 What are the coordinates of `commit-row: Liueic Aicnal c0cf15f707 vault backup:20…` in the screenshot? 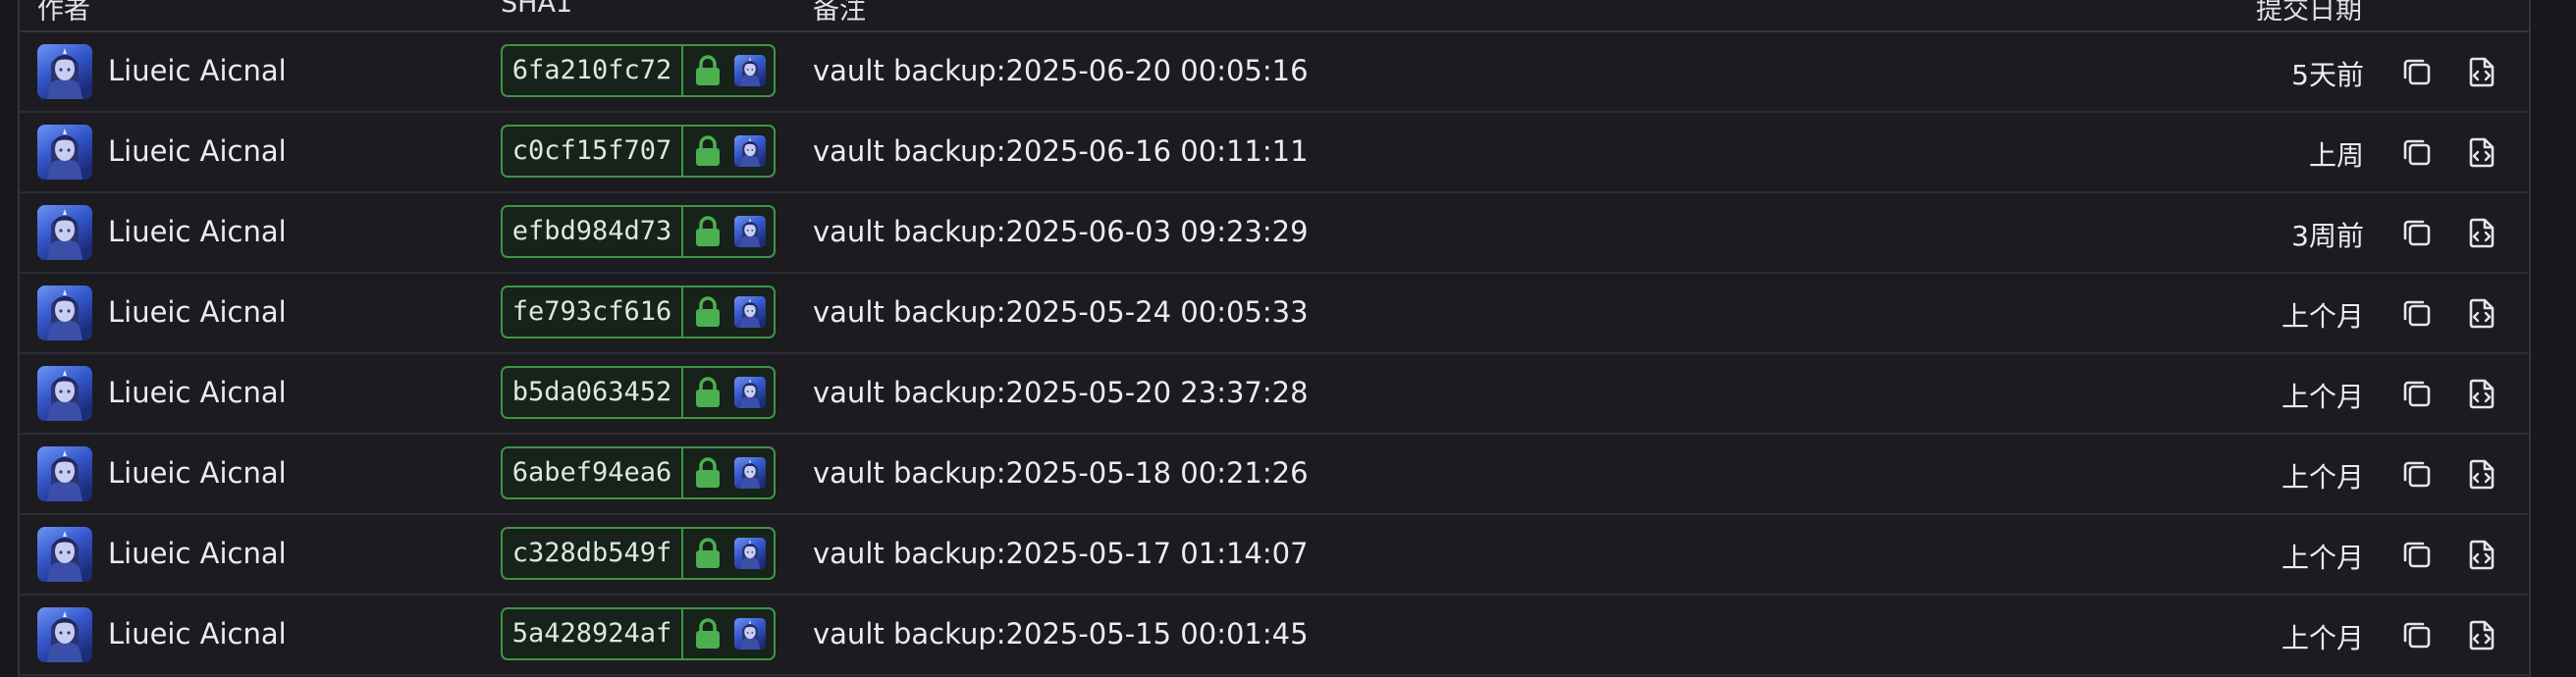 It's located at (1274, 153).